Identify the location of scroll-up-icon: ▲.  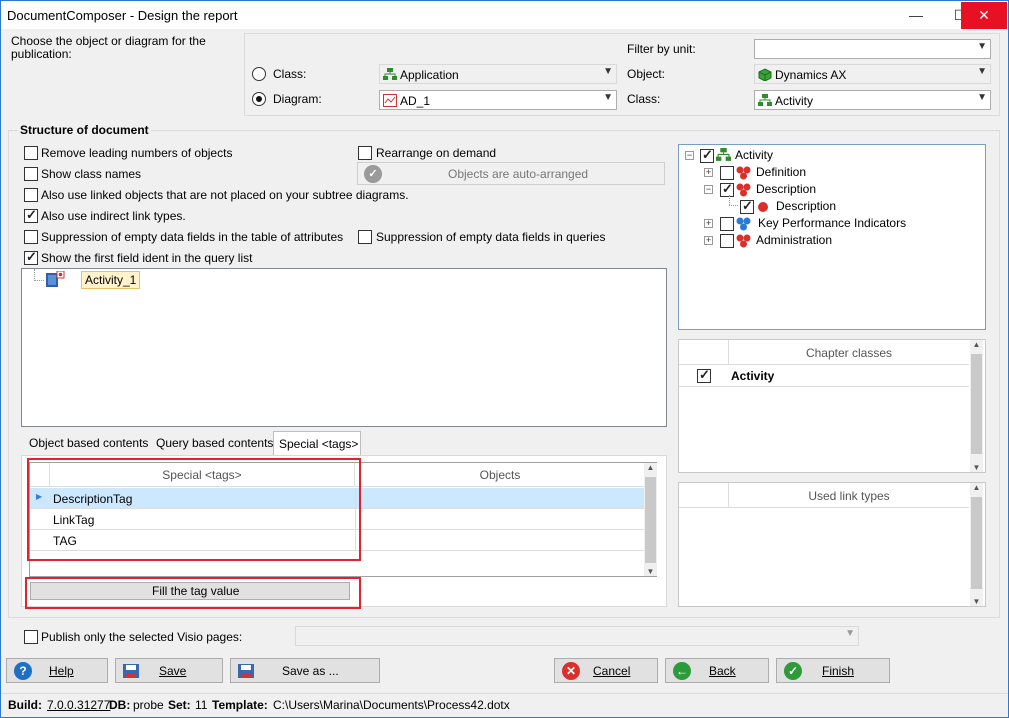
(650, 467).